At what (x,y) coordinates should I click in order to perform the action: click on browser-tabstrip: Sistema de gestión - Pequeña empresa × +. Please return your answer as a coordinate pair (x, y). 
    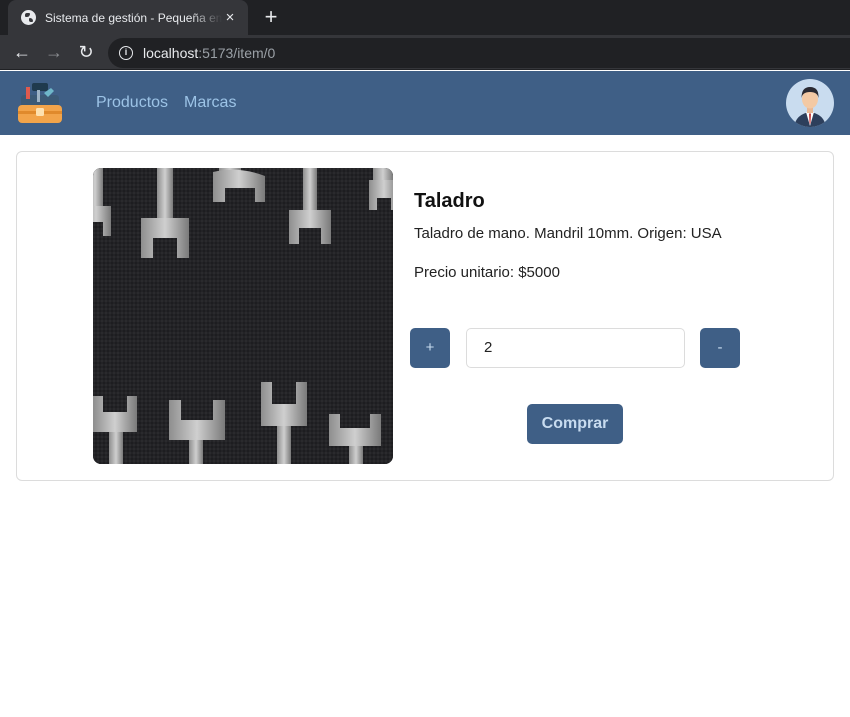
    Looking at the image, I should click on (425, 17).